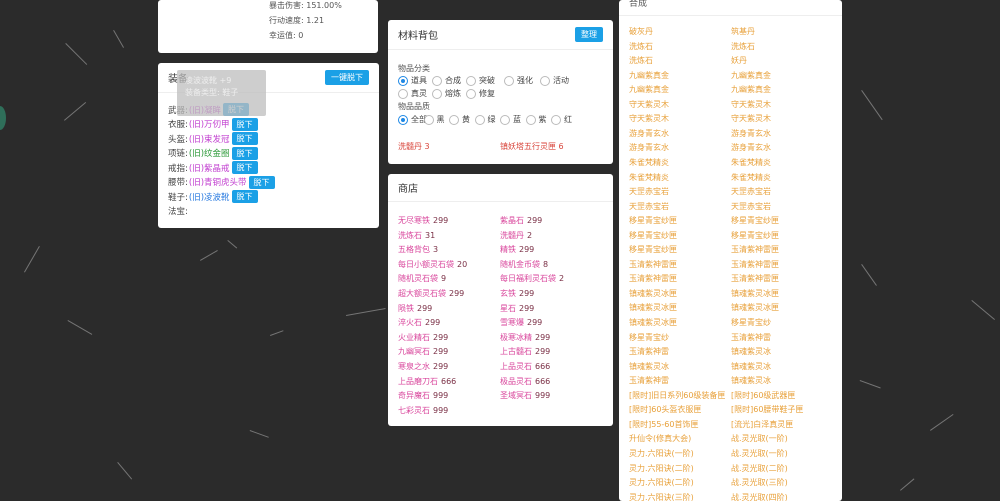 The width and height of the screenshot is (1000, 501). I want to click on shop-item: 上品灵石 666, so click(525, 366).